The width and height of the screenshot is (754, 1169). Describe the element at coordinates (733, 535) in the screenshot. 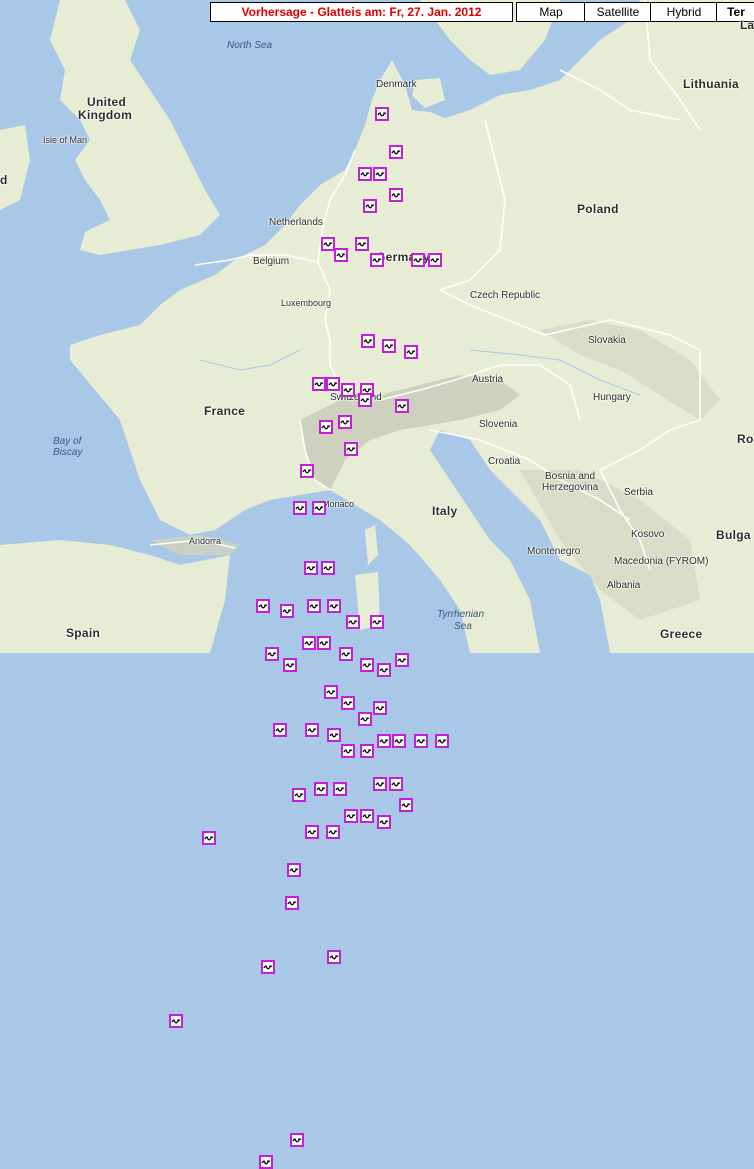

I see `label-bulgaria: Bulga` at that location.